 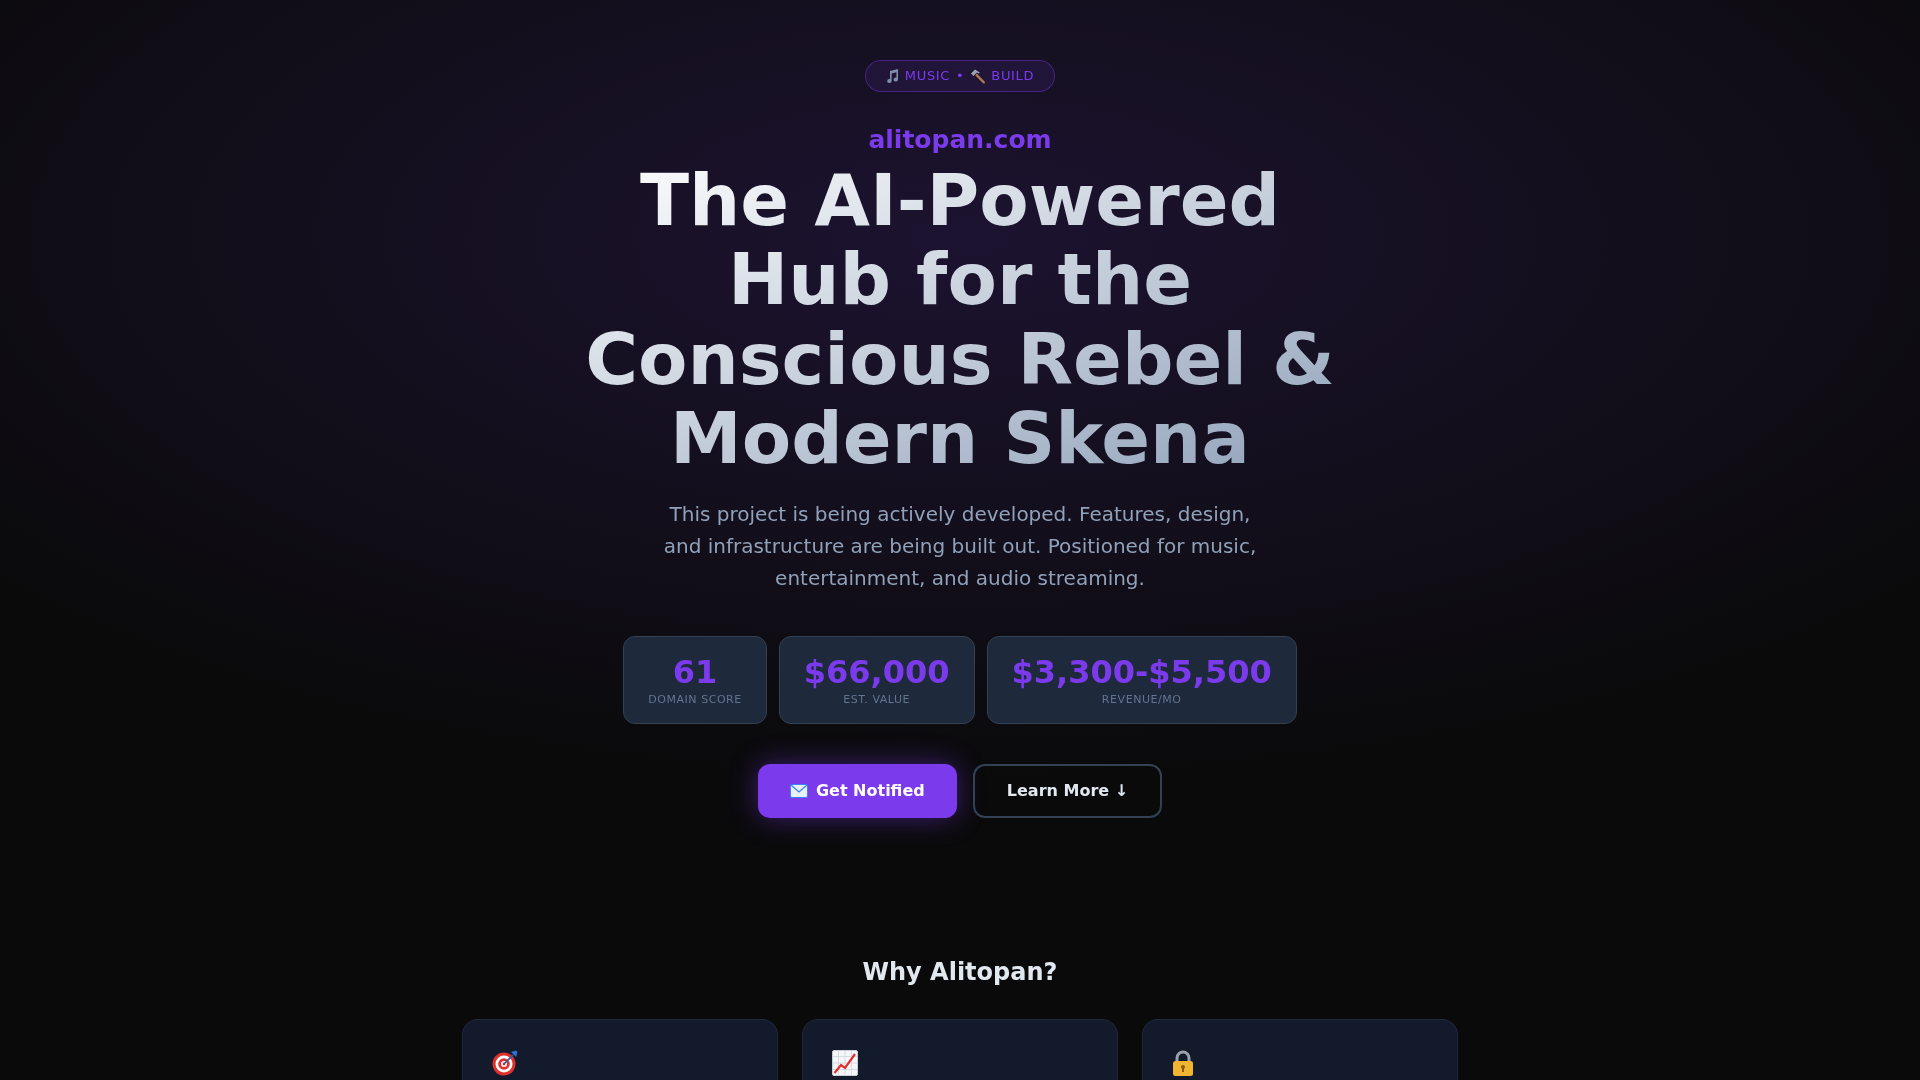 What do you see at coordinates (505, 1063) in the screenshot?
I see `target-icon` at bounding box center [505, 1063].